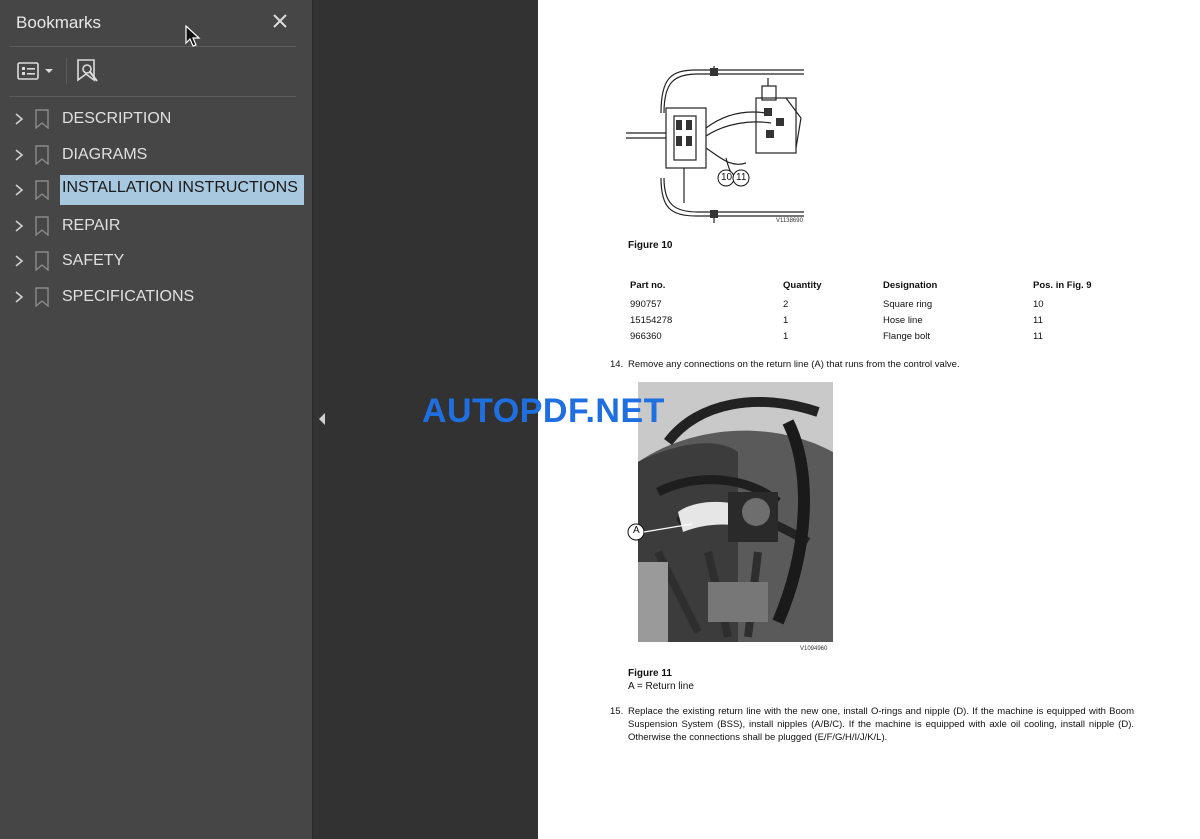  Describe the element at coordinates (786, 304) in the screenshot. I see `table-cell: 2` at that location.